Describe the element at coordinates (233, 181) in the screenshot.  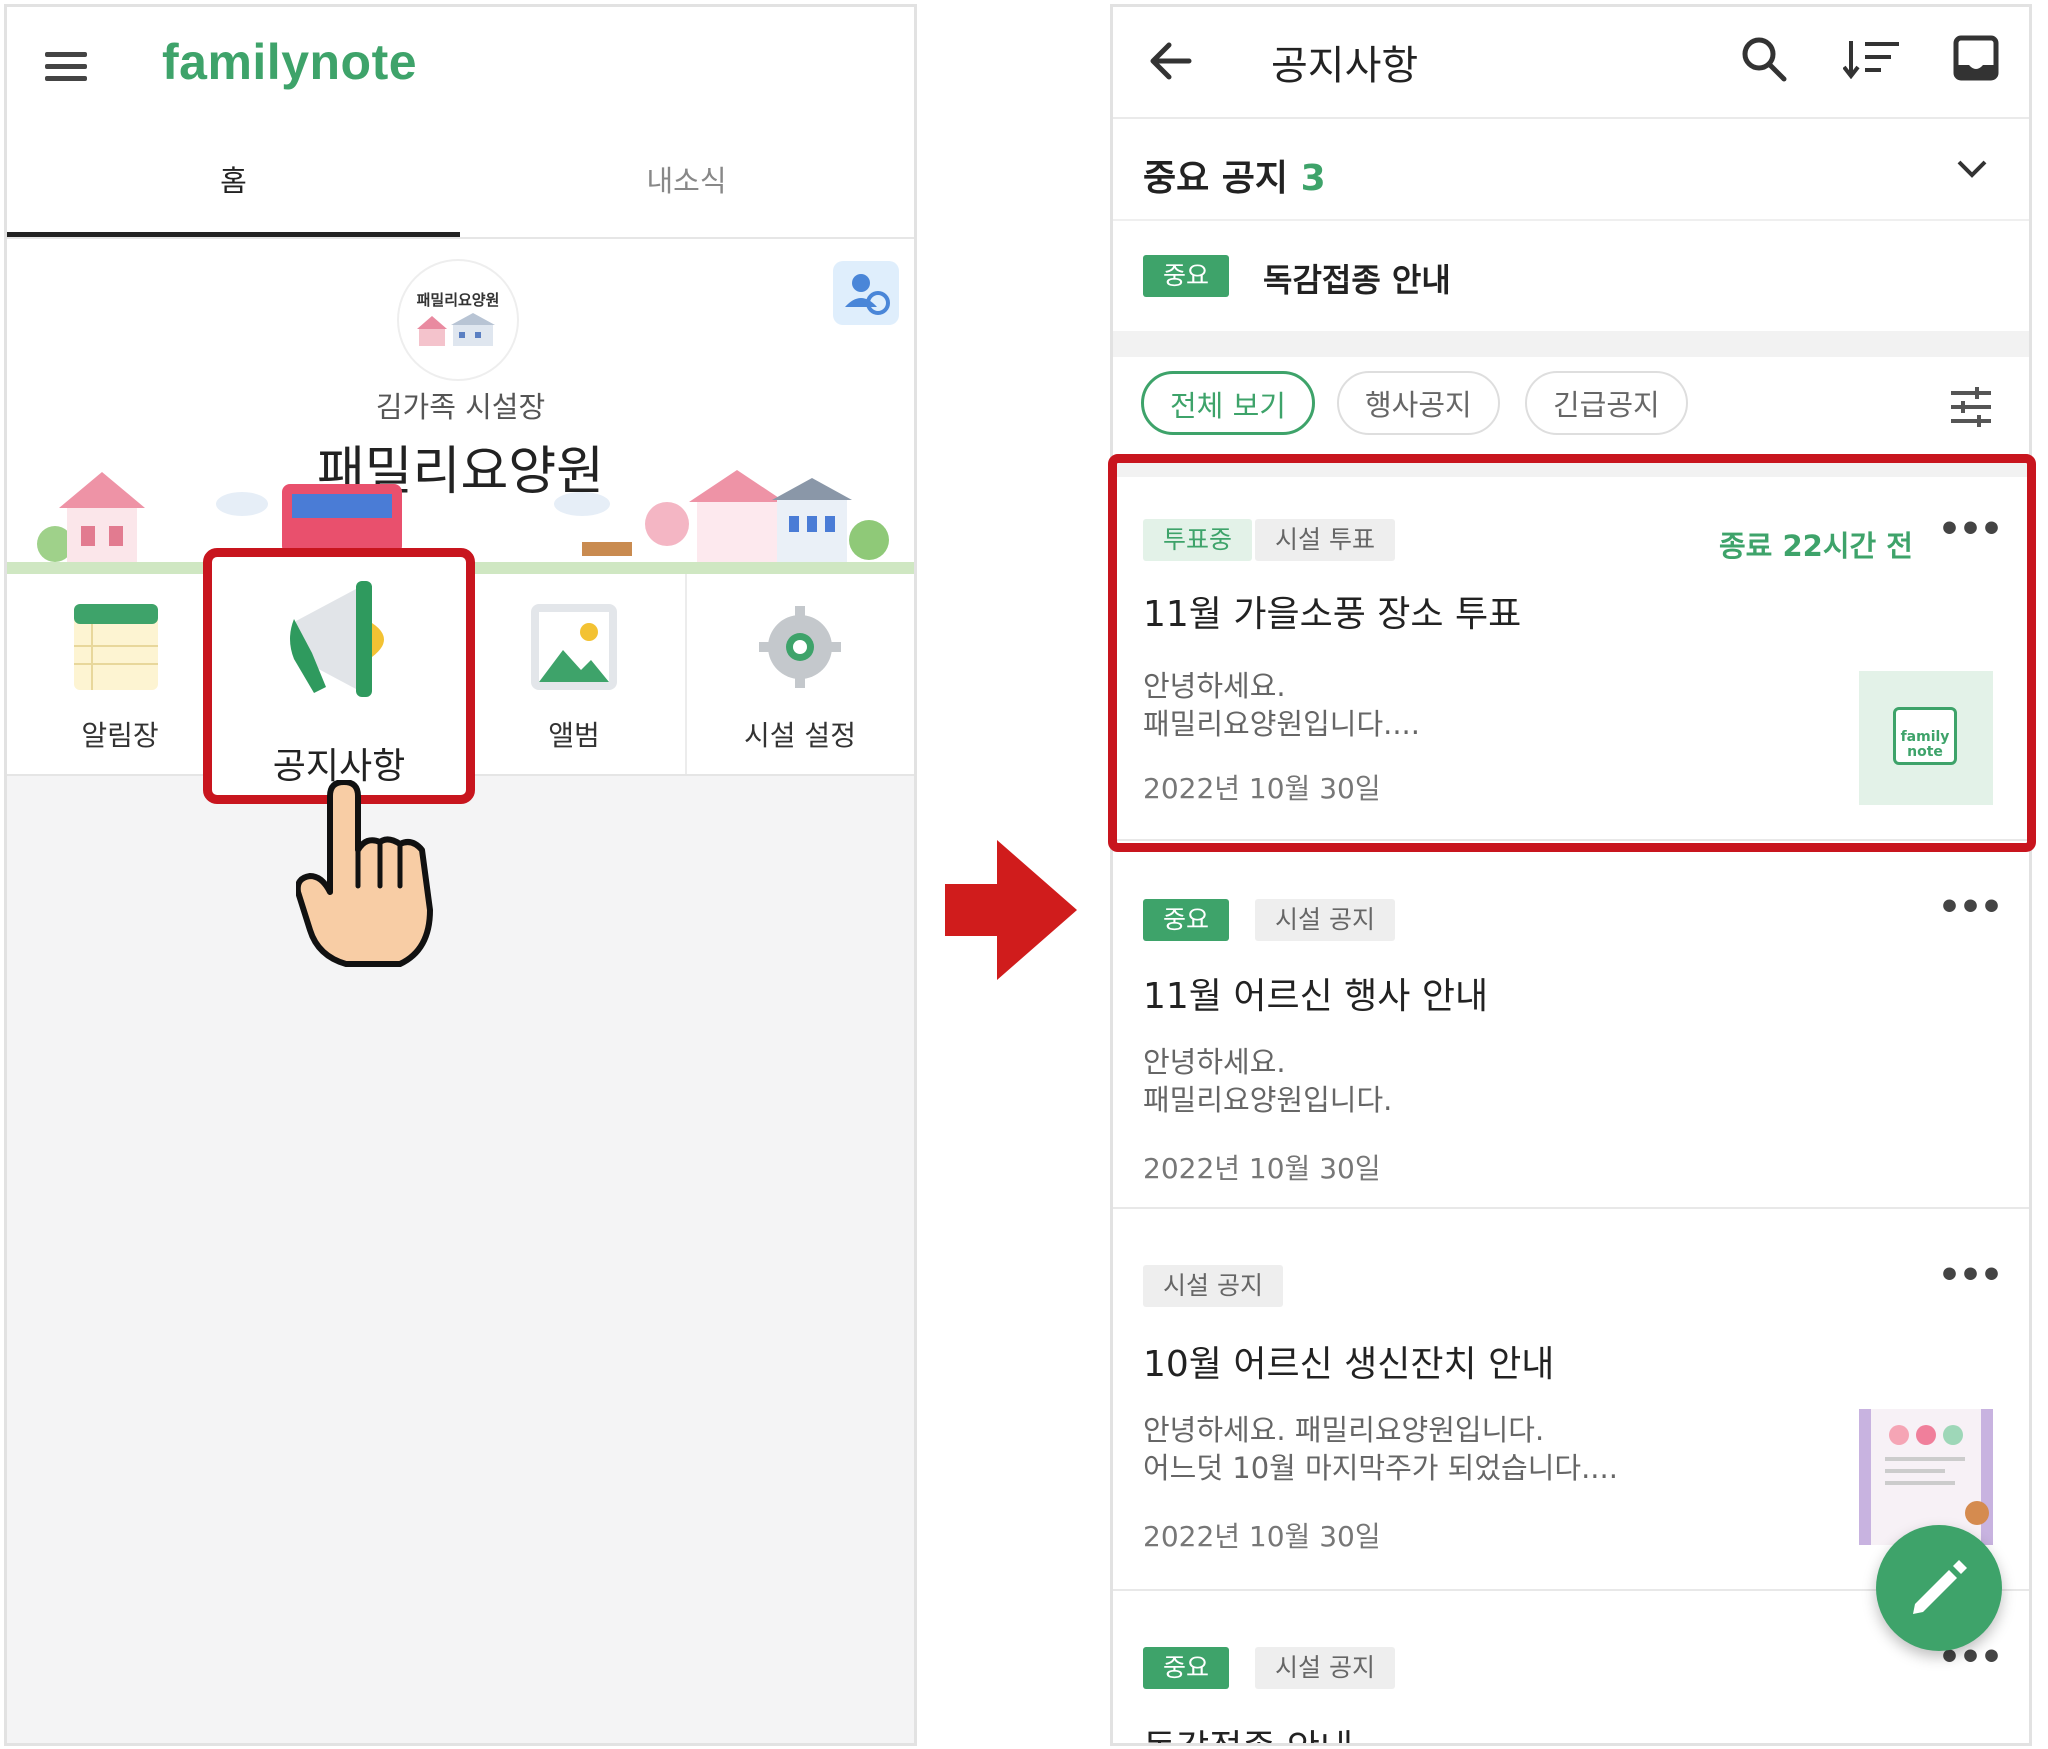
I see `tab-home: 홈` at that location.